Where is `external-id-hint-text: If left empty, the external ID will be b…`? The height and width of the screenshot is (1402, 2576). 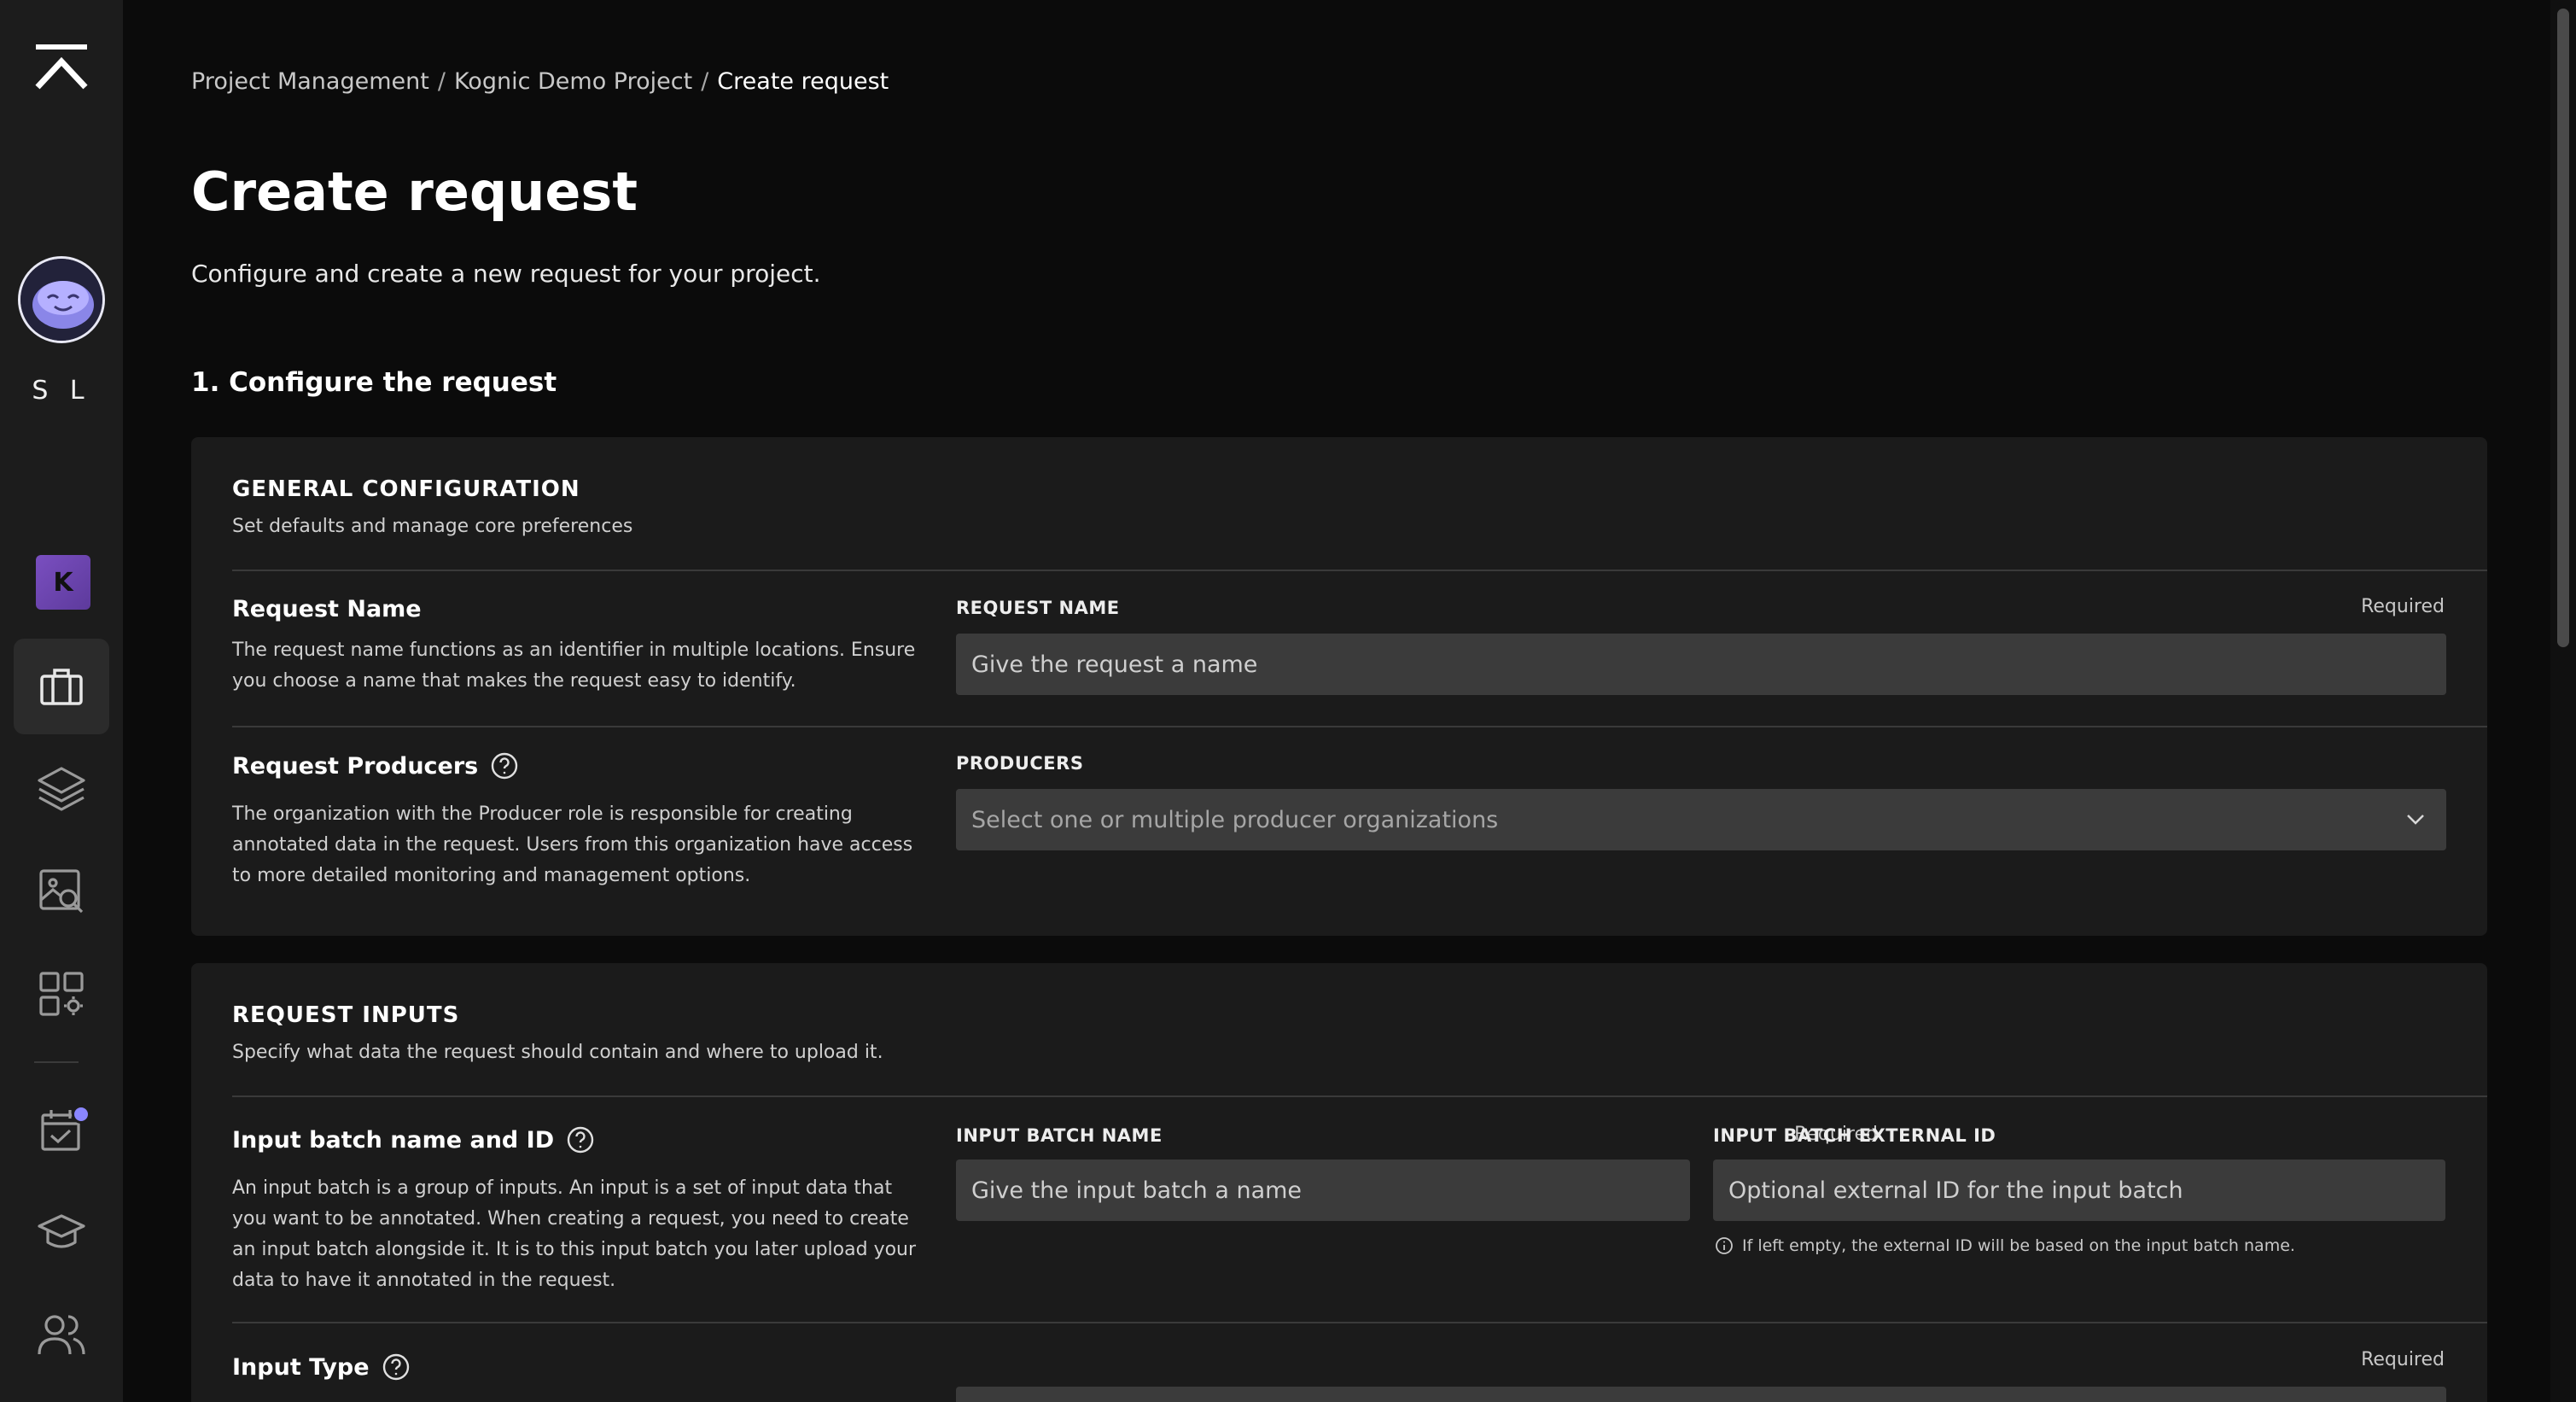 external-id-hint-text: If left empty, the external ID will be b… is located at coordinates (2018, 1245).